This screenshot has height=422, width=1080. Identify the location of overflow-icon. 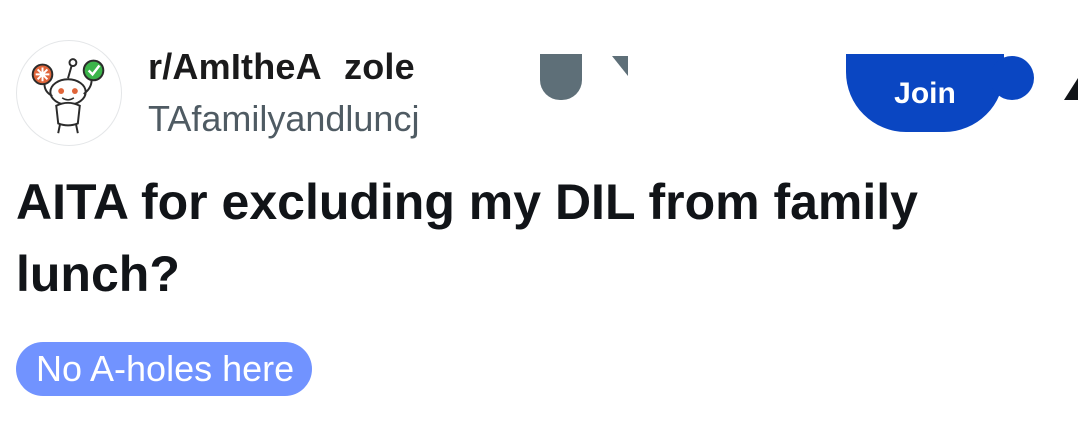
(1071, 89).